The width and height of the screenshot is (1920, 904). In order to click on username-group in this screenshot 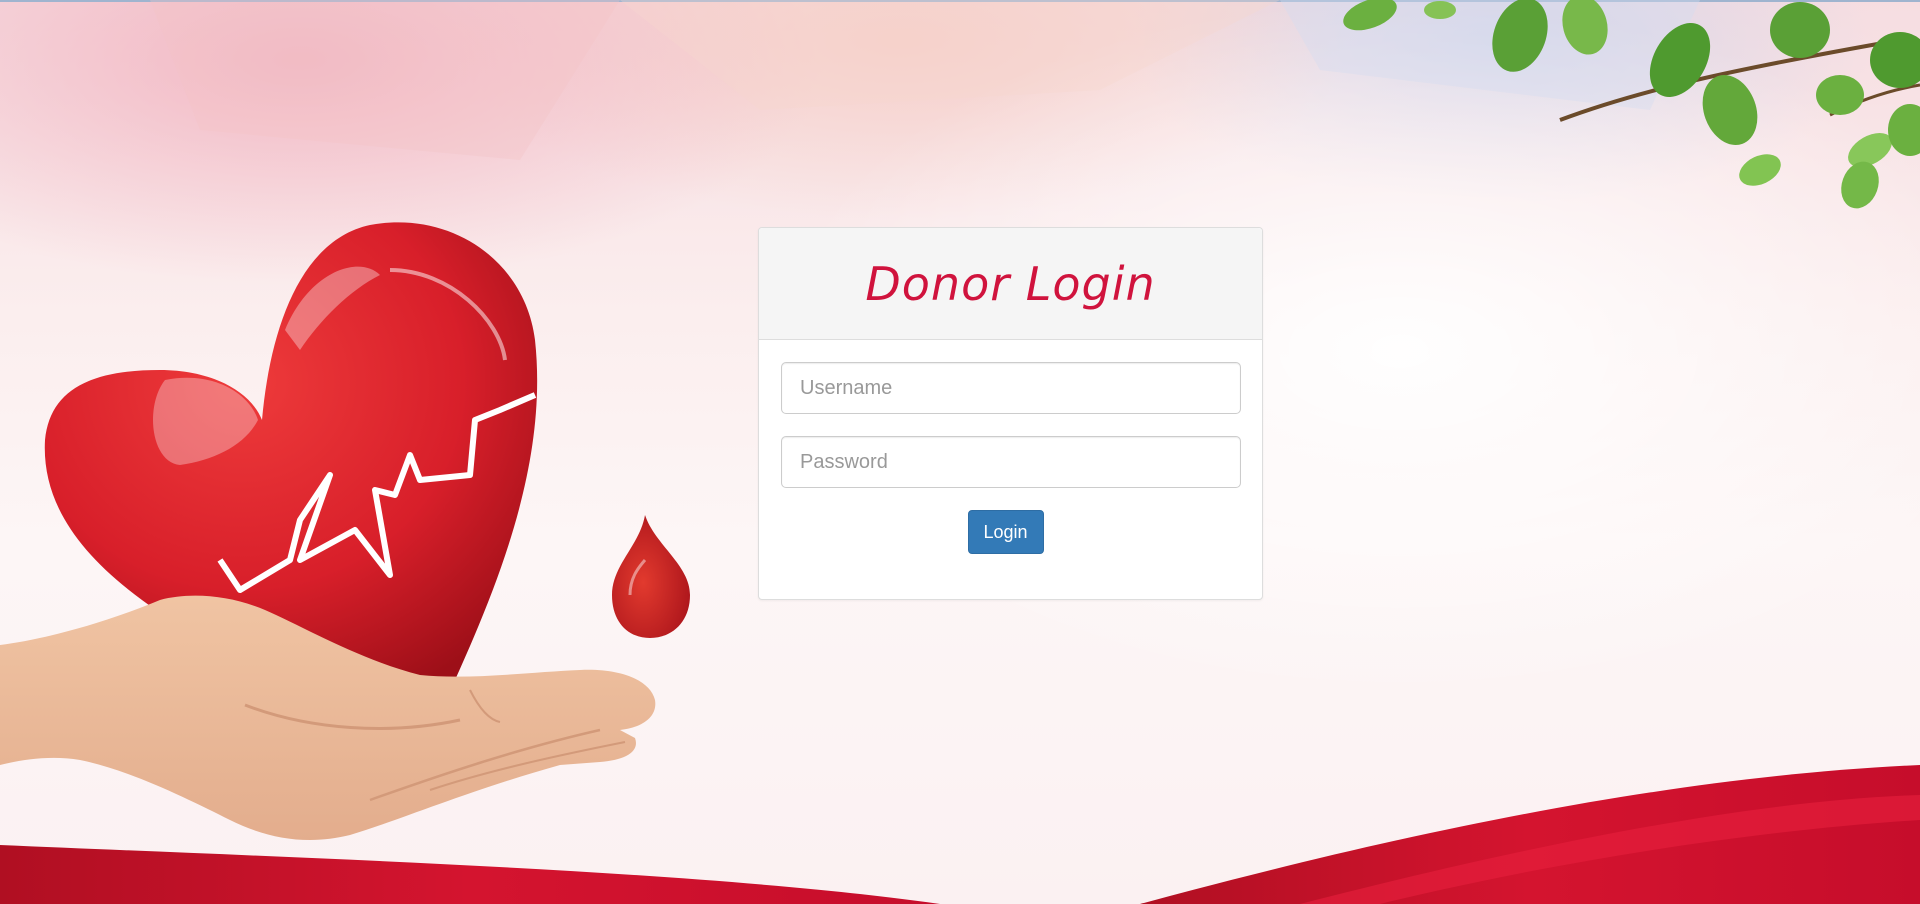, I will do `click(1011, 388)`.